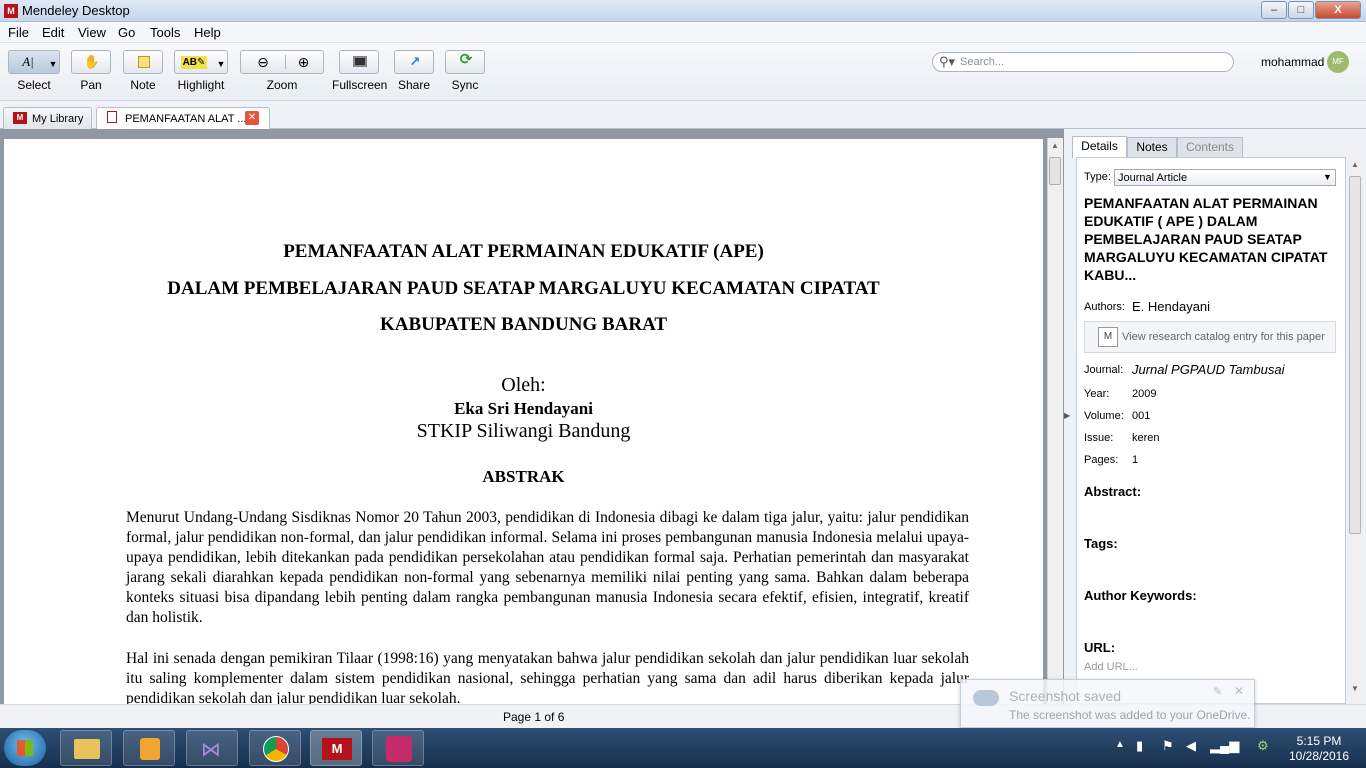 Image resolution: width=1366 pixels, height=768 pixels. Describe the element at coordinates (1319, 749) in the screenshot. I see `system-clock: 5:15 PM 10/28/2016` at that location.